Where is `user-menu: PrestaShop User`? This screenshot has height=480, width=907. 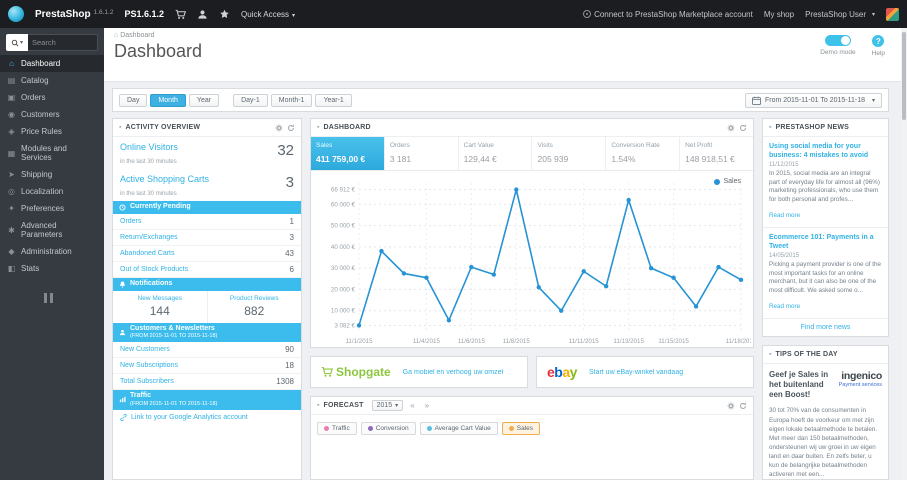
user-menu: PrestaShop User is located at coordinates (840, 14).